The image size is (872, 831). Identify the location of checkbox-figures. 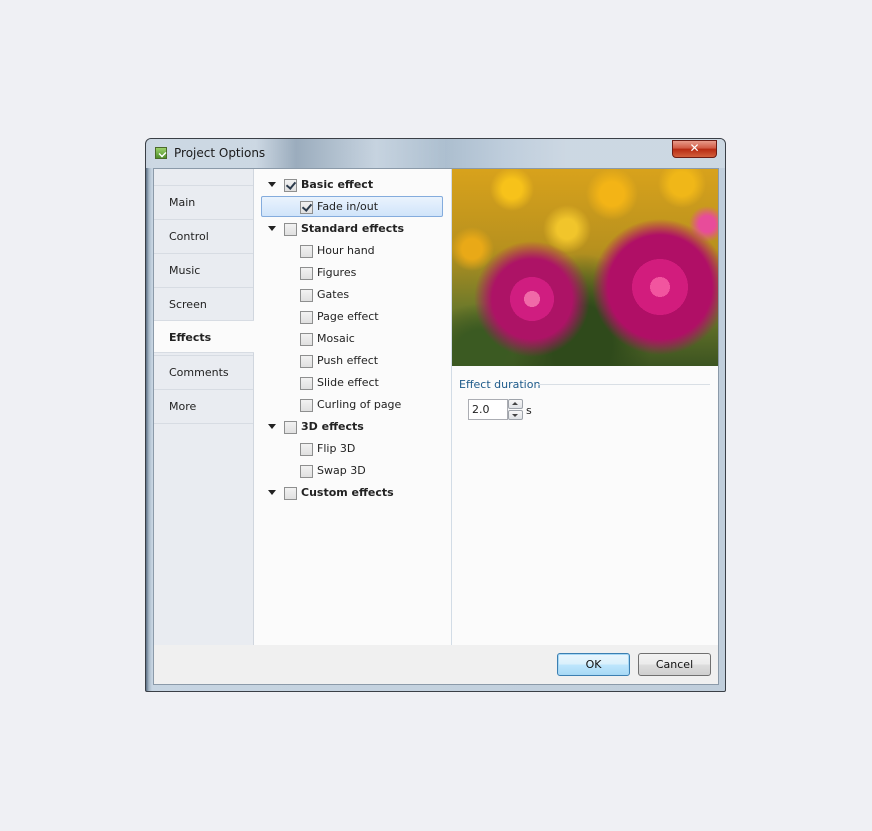
(306, 273).